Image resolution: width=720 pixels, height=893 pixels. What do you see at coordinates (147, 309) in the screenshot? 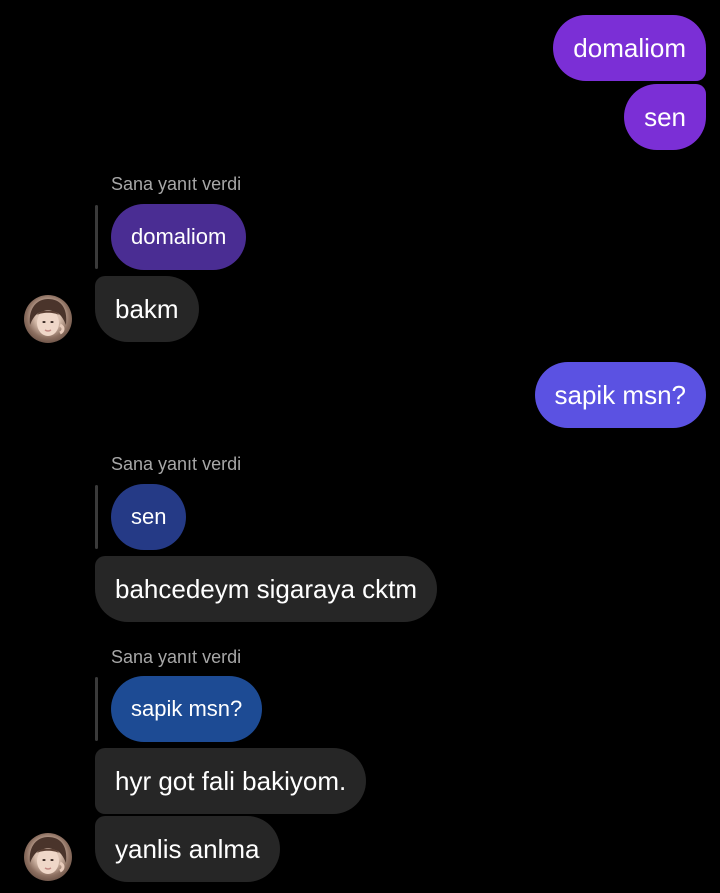
I see `incoming-message: bakm` at bounding box center [147, 309].